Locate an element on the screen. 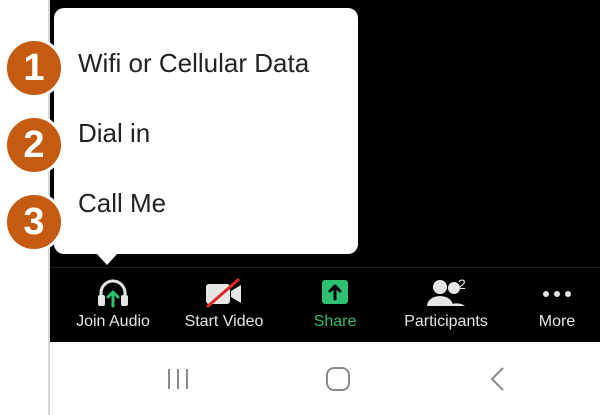  option-dial-in: Dial in is located at coordinates (213, 133).